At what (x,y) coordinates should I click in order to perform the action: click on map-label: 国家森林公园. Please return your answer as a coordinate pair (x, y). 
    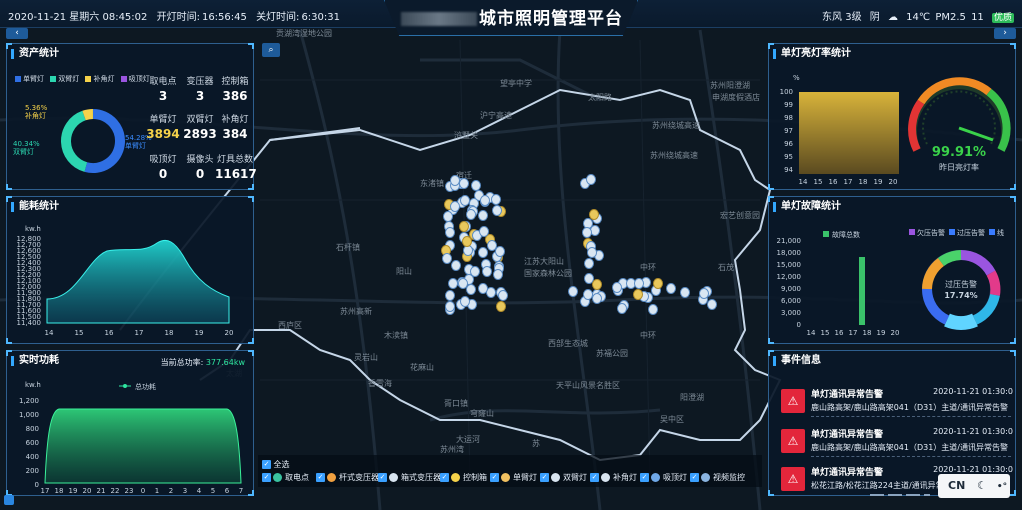
    Looking at the image, I should click on (548, 273).